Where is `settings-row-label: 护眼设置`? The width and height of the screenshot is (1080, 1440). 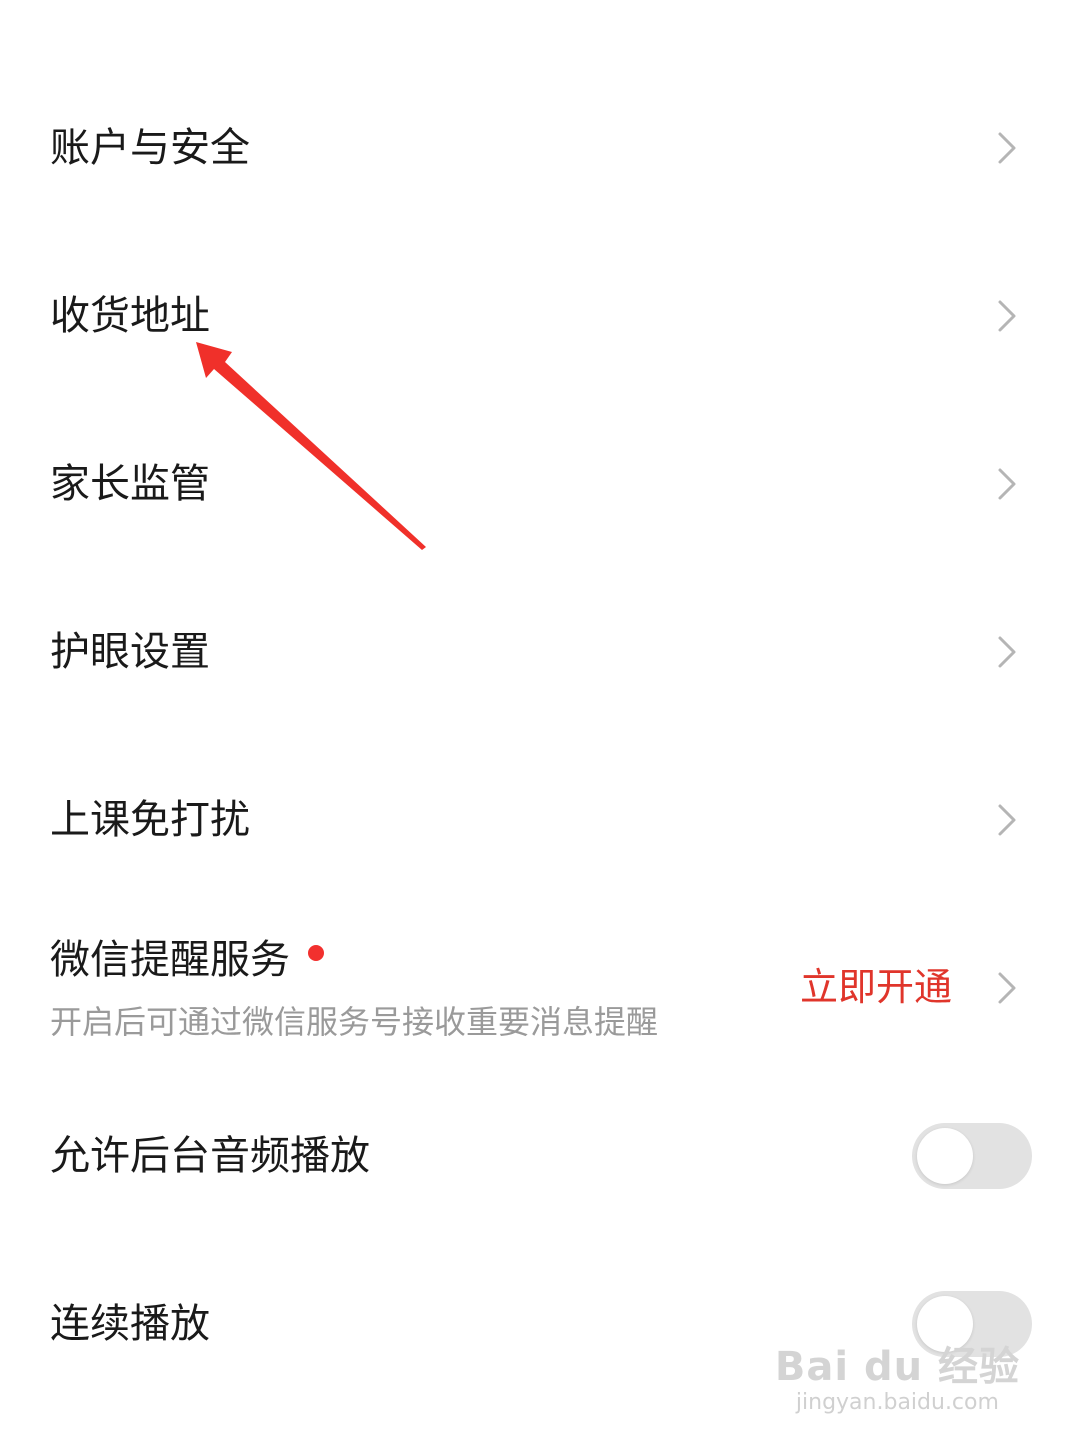 settings-row-label: 护眼设置 is located at coordinates (130, 652).